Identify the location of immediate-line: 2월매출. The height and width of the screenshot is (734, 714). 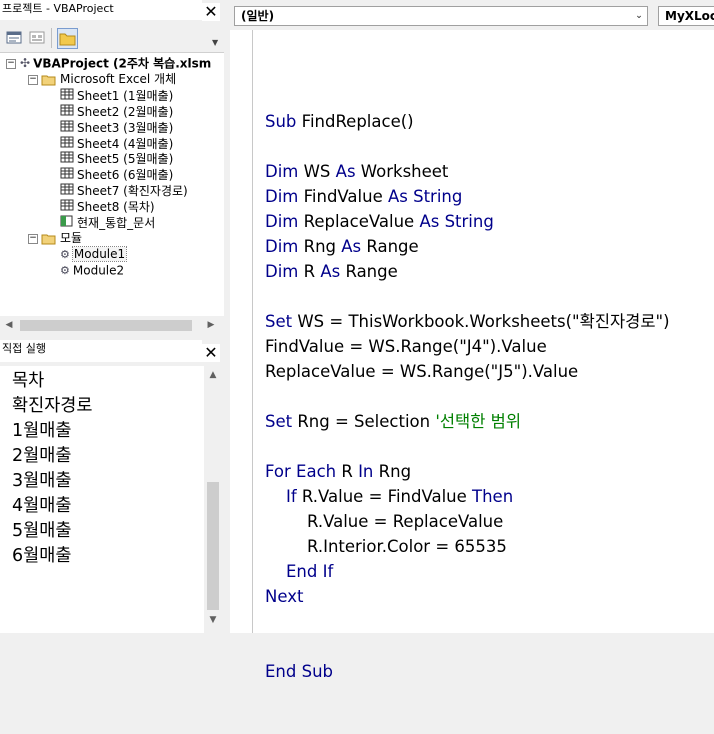
(42, 456).